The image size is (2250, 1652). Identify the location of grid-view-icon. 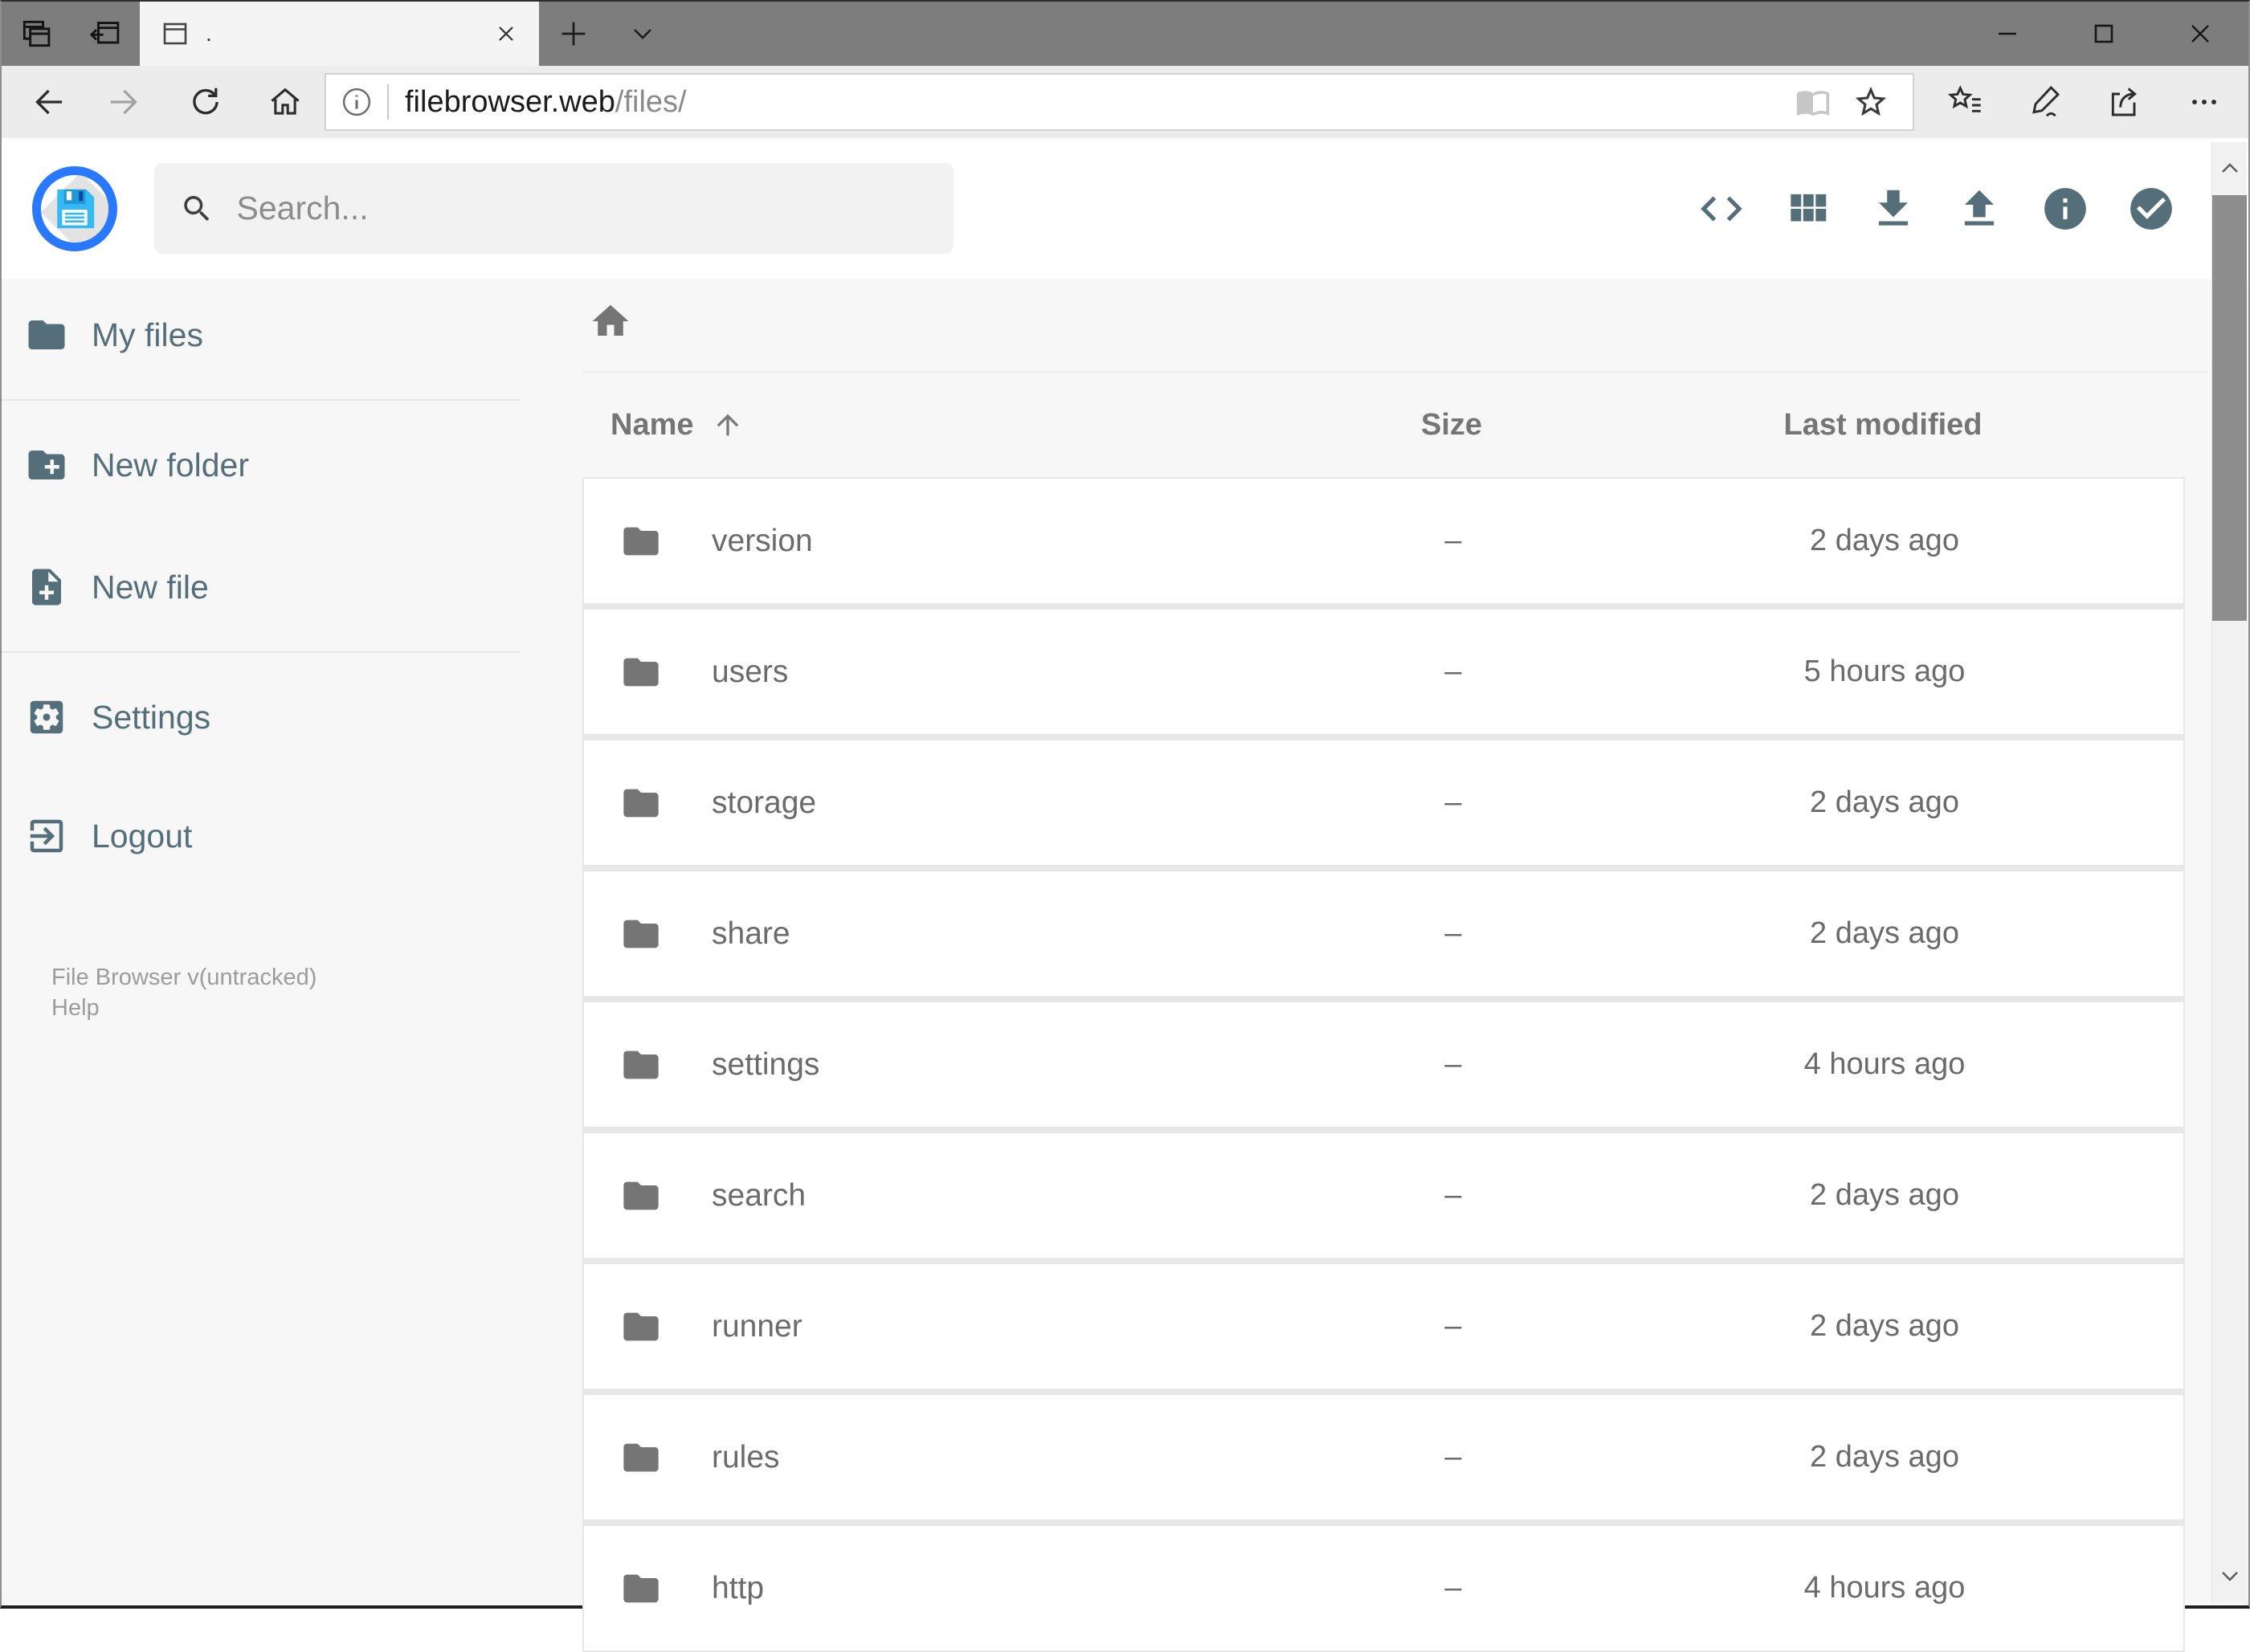
(1808, 207).